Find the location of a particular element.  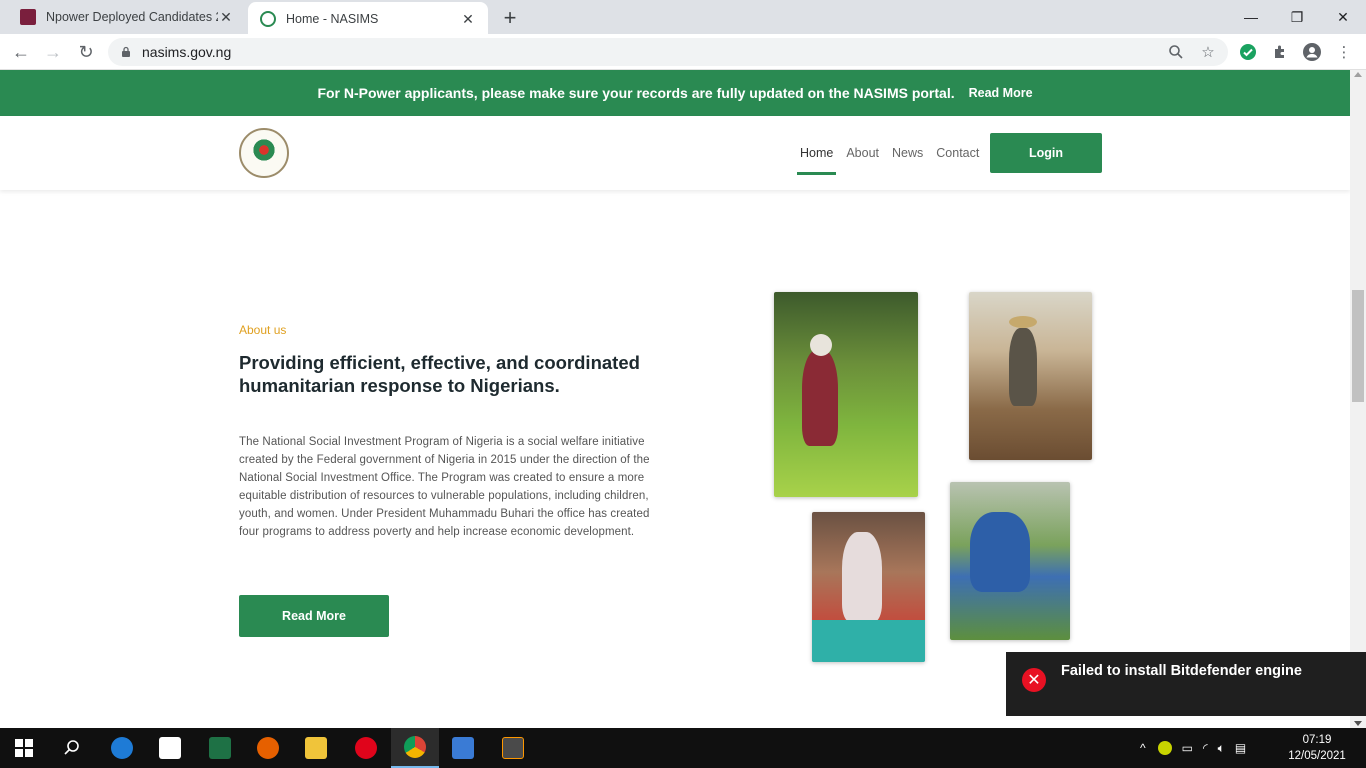

search-icon is located at coordinates (71, 747).